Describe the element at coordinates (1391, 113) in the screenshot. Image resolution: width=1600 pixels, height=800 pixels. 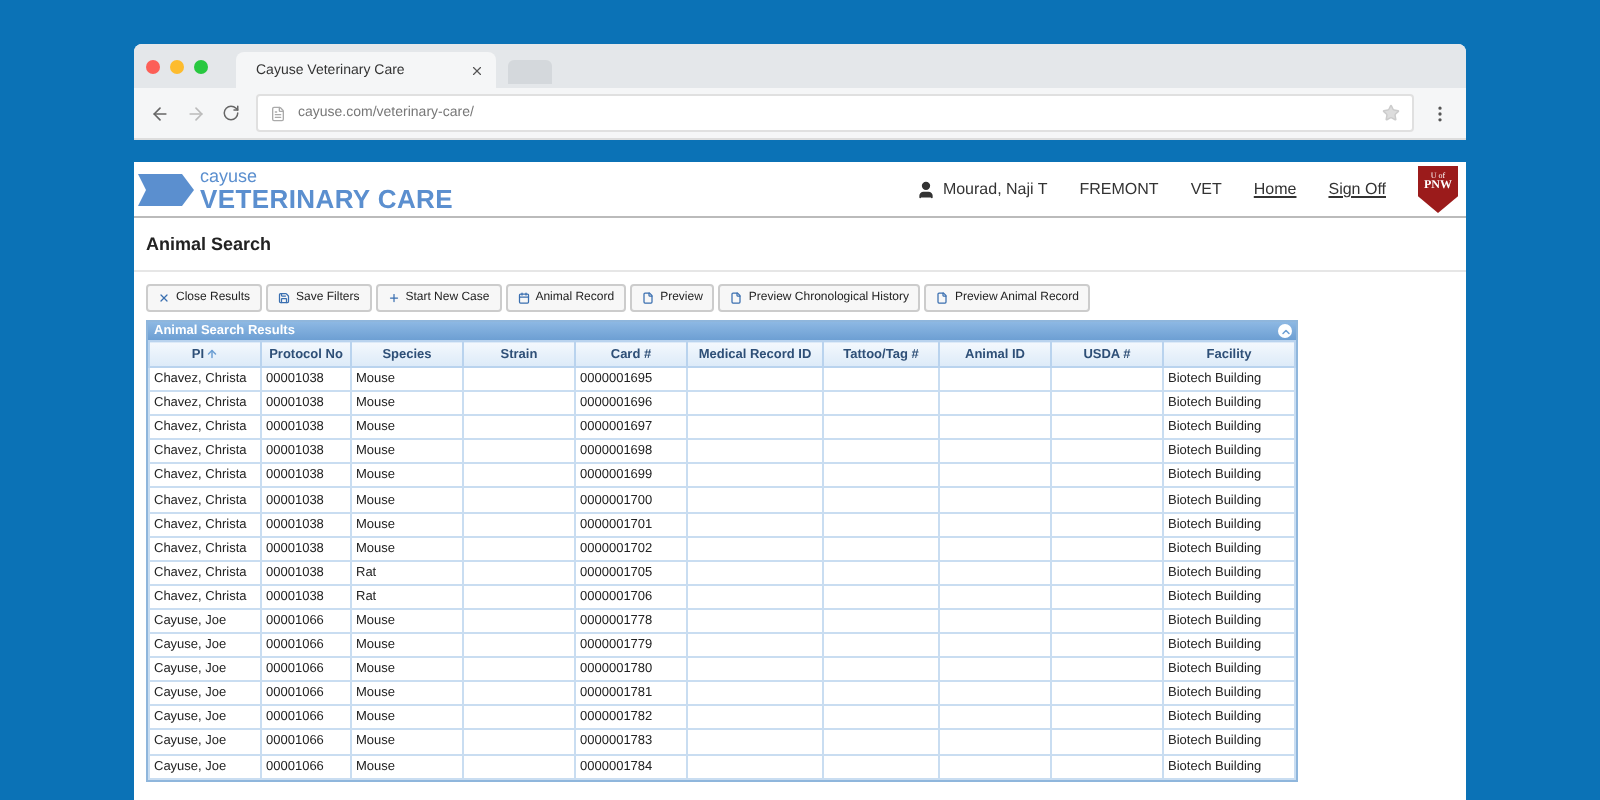
I see `star-icon` at that location.